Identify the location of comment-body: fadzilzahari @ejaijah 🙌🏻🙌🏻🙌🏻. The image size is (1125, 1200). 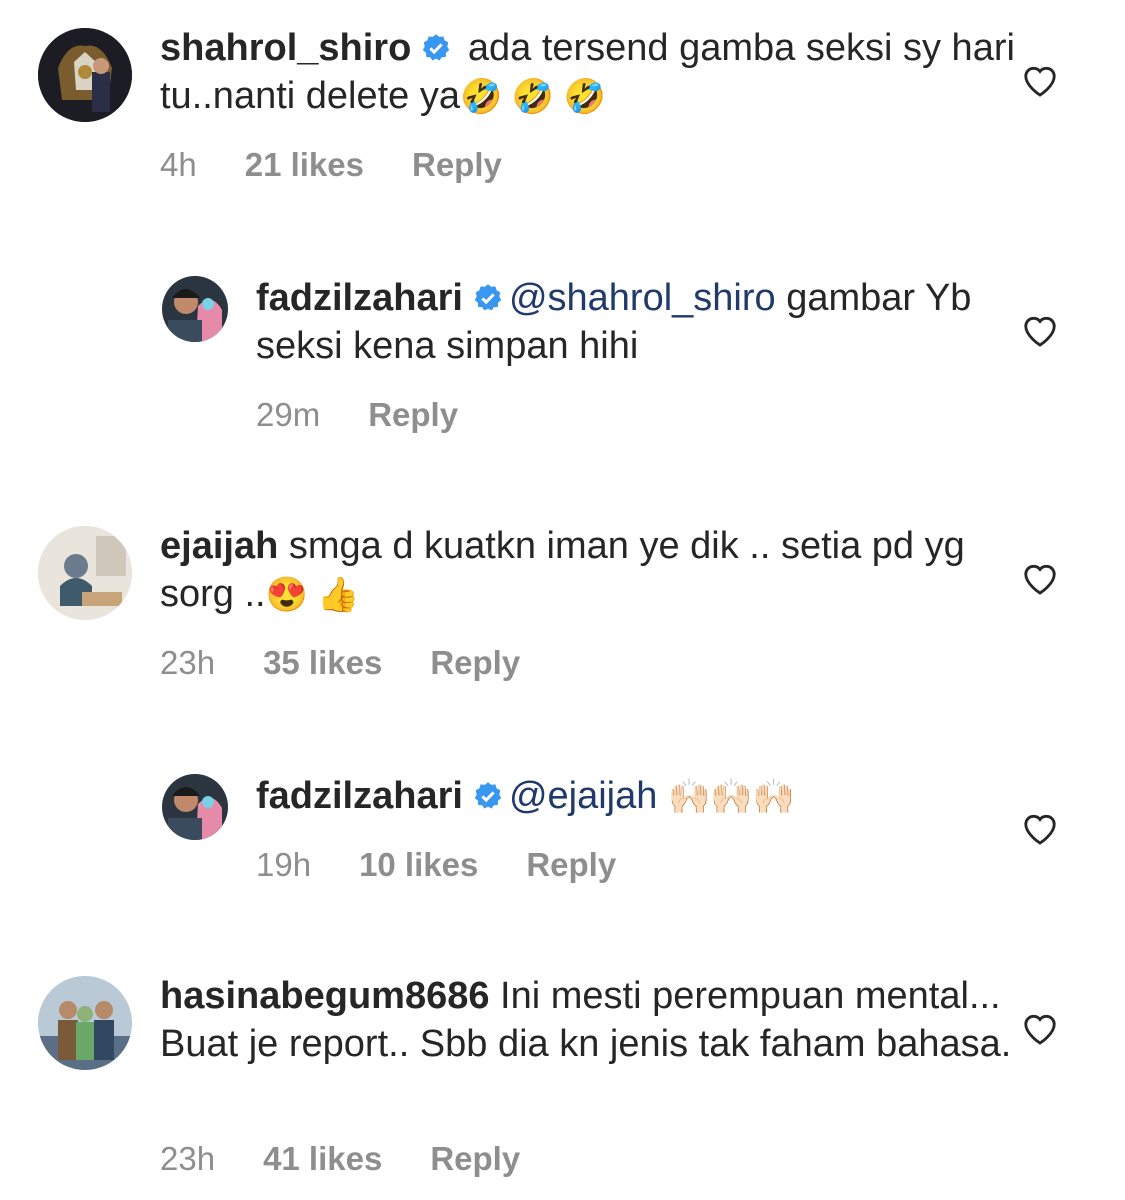
(635, 796).